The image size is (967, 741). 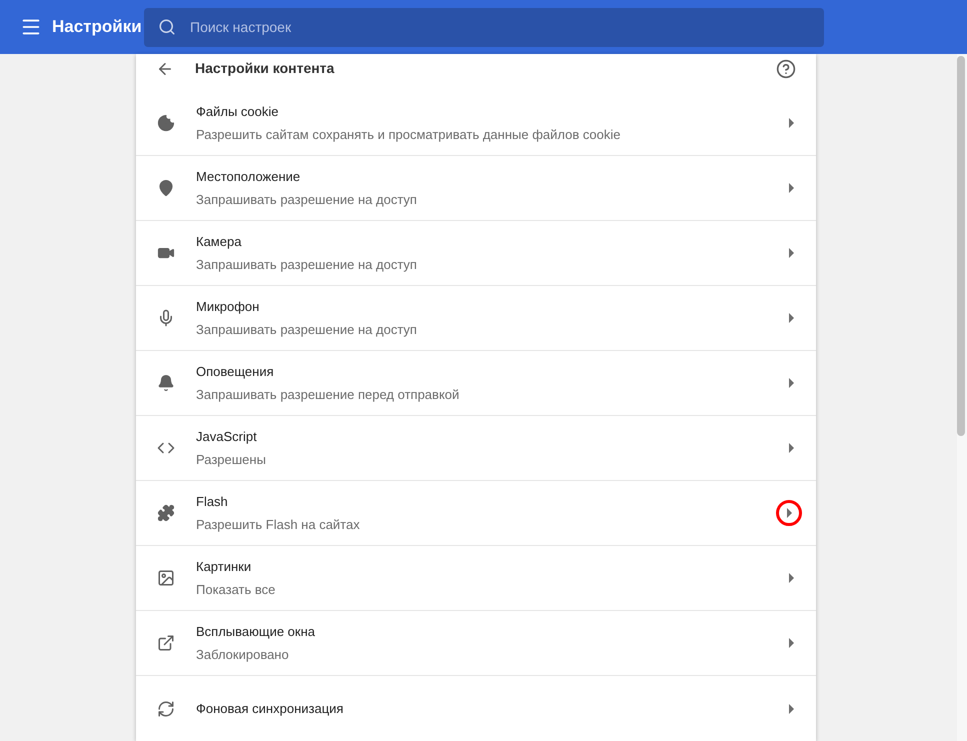 I want to click on bell-icon, so click(x=166, y=383).